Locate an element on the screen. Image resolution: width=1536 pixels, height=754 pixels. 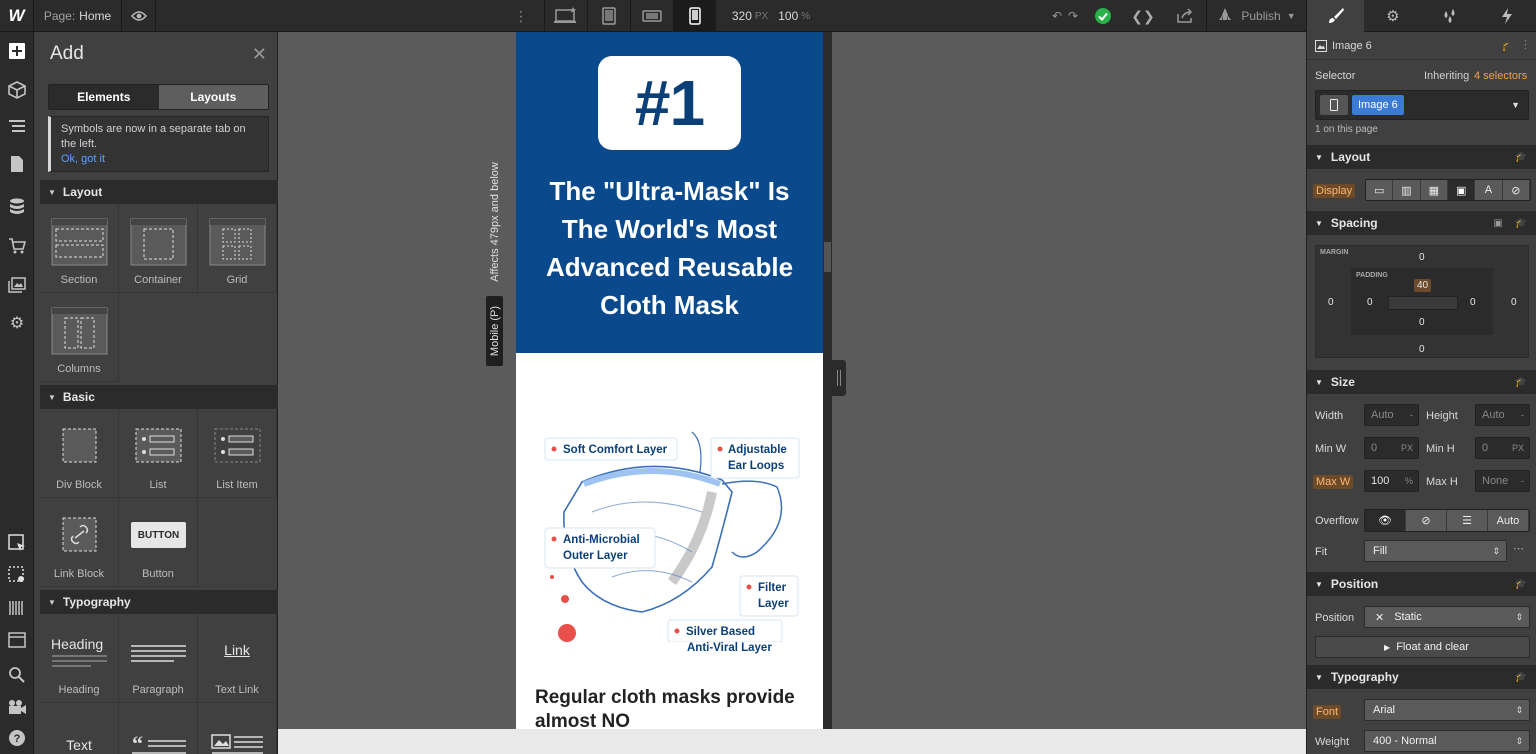
breakpoint-name-tab: Mobile (P) is located at coordinates (494, 331).